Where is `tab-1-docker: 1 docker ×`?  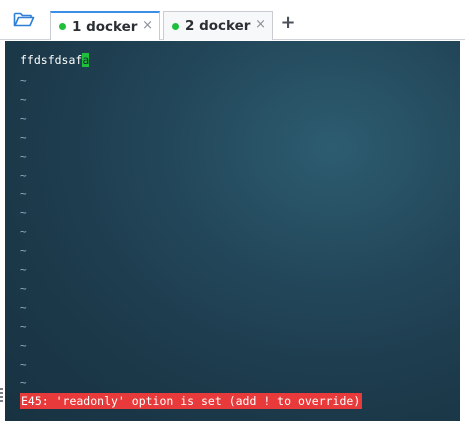
tab-1-docker: 1 docker × is located at coordinates (105, 25).